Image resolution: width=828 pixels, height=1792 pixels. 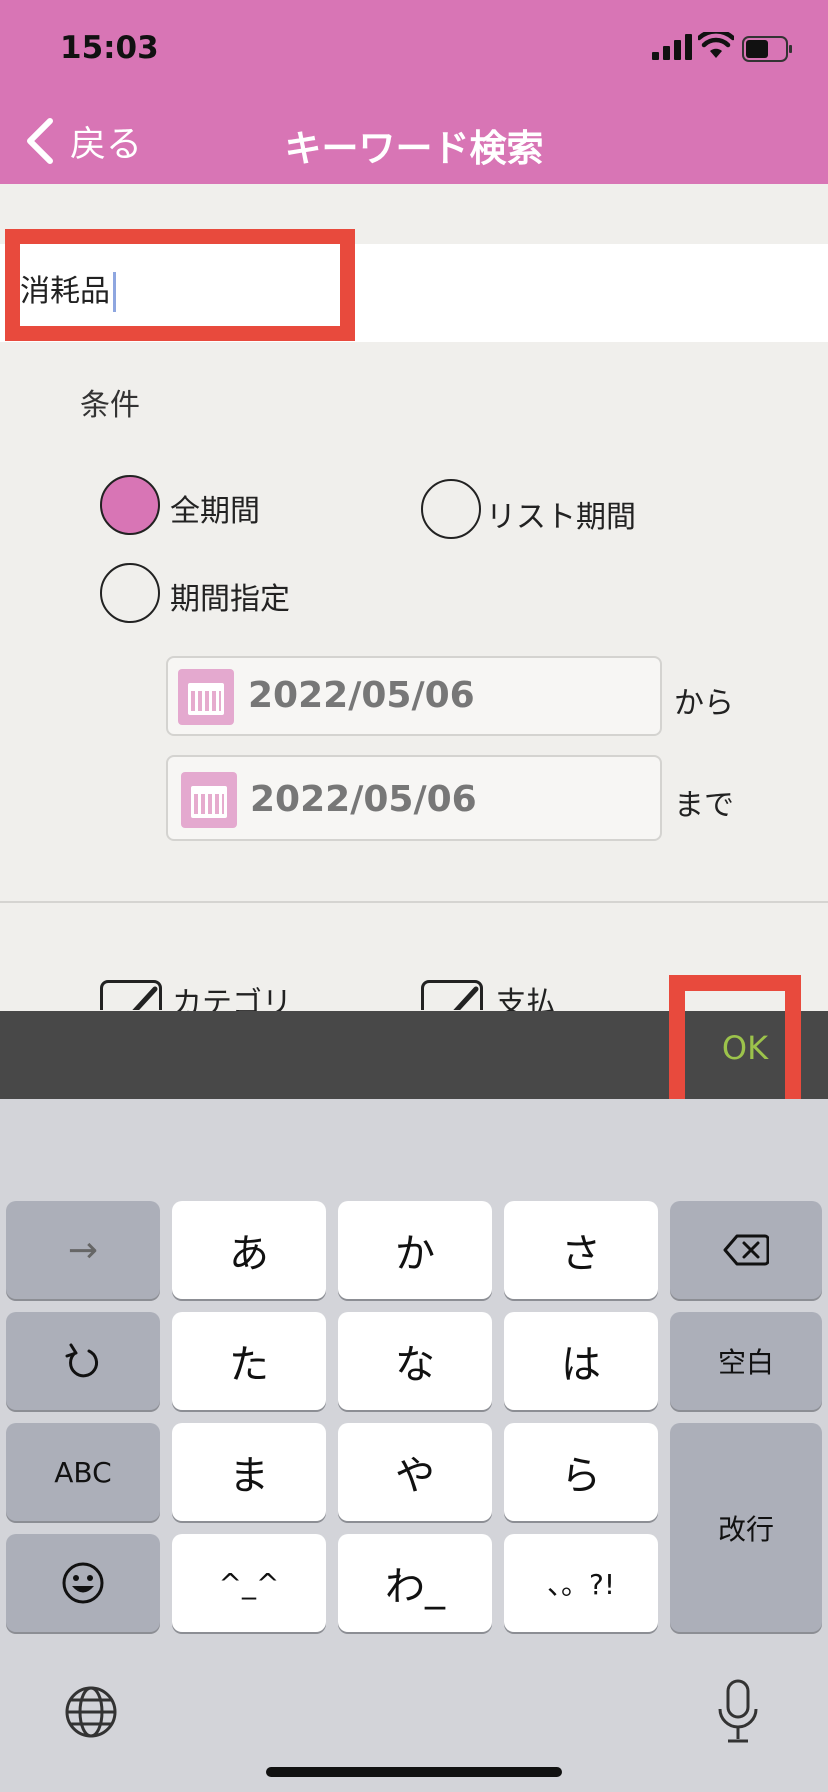 What do you see at coordinates (746, 1527) in the screenshot?
I see `key-return: 改行` at bounding box center [746, 1527].